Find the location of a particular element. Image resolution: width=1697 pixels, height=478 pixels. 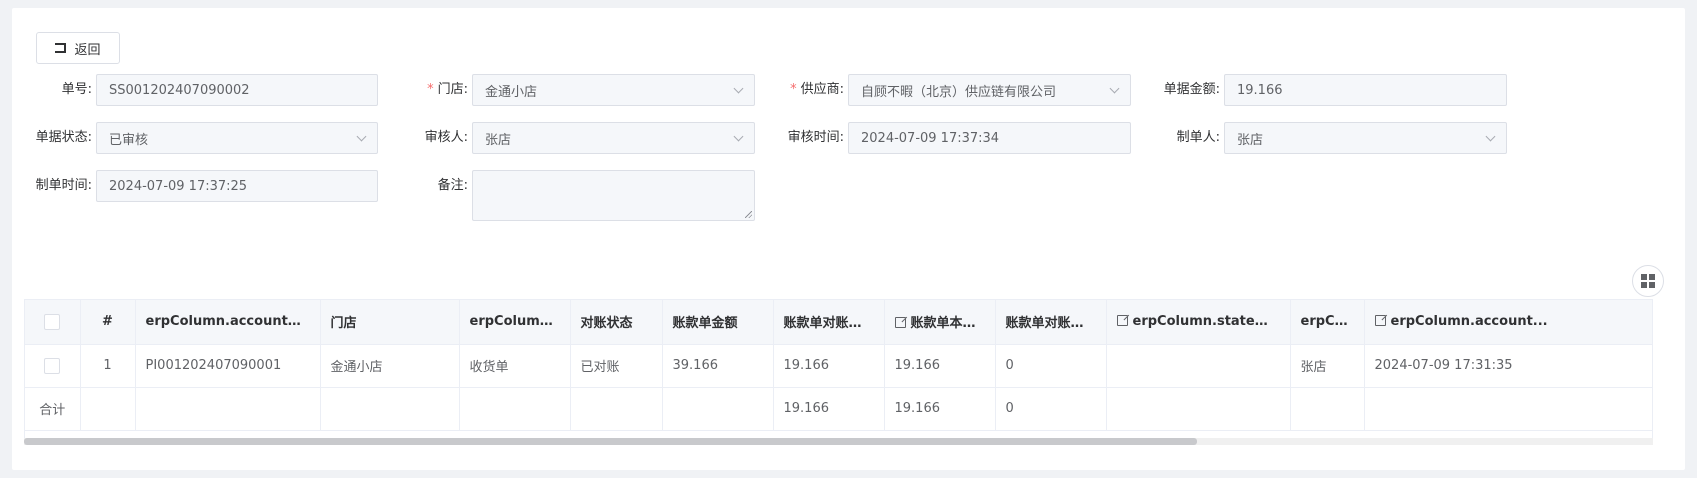

creator-select: 张店 is located at coordinates (1365, 138).